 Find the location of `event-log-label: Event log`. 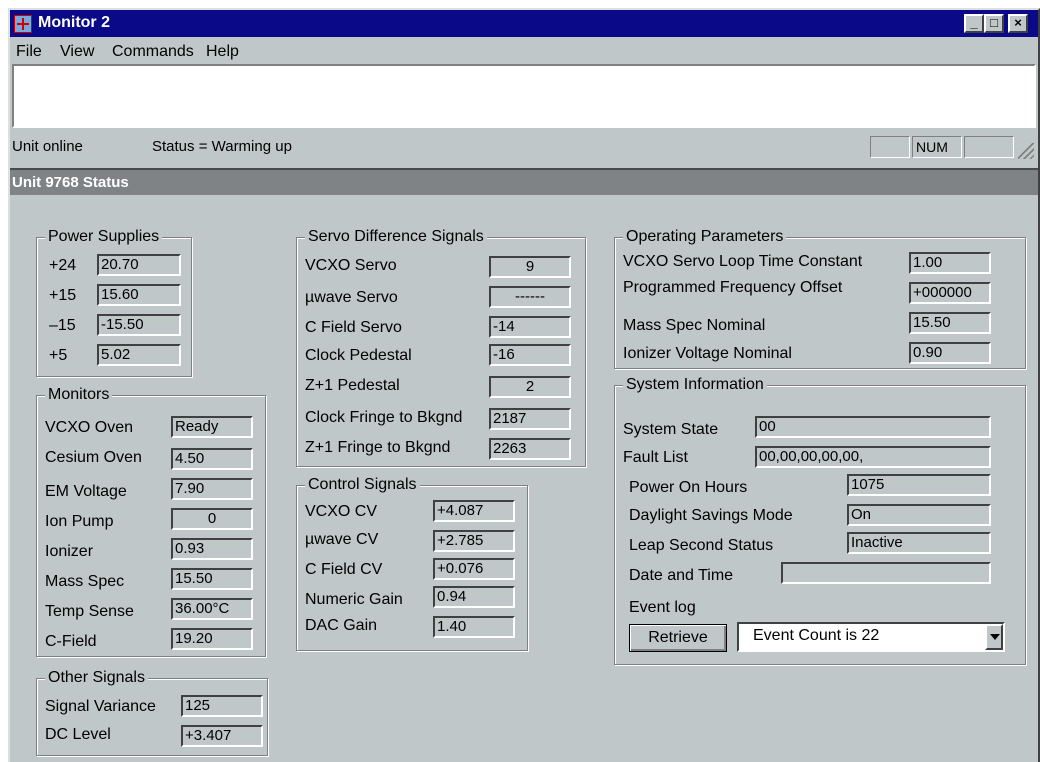

event-log-label: Event log is located at coordinates (662, 607).